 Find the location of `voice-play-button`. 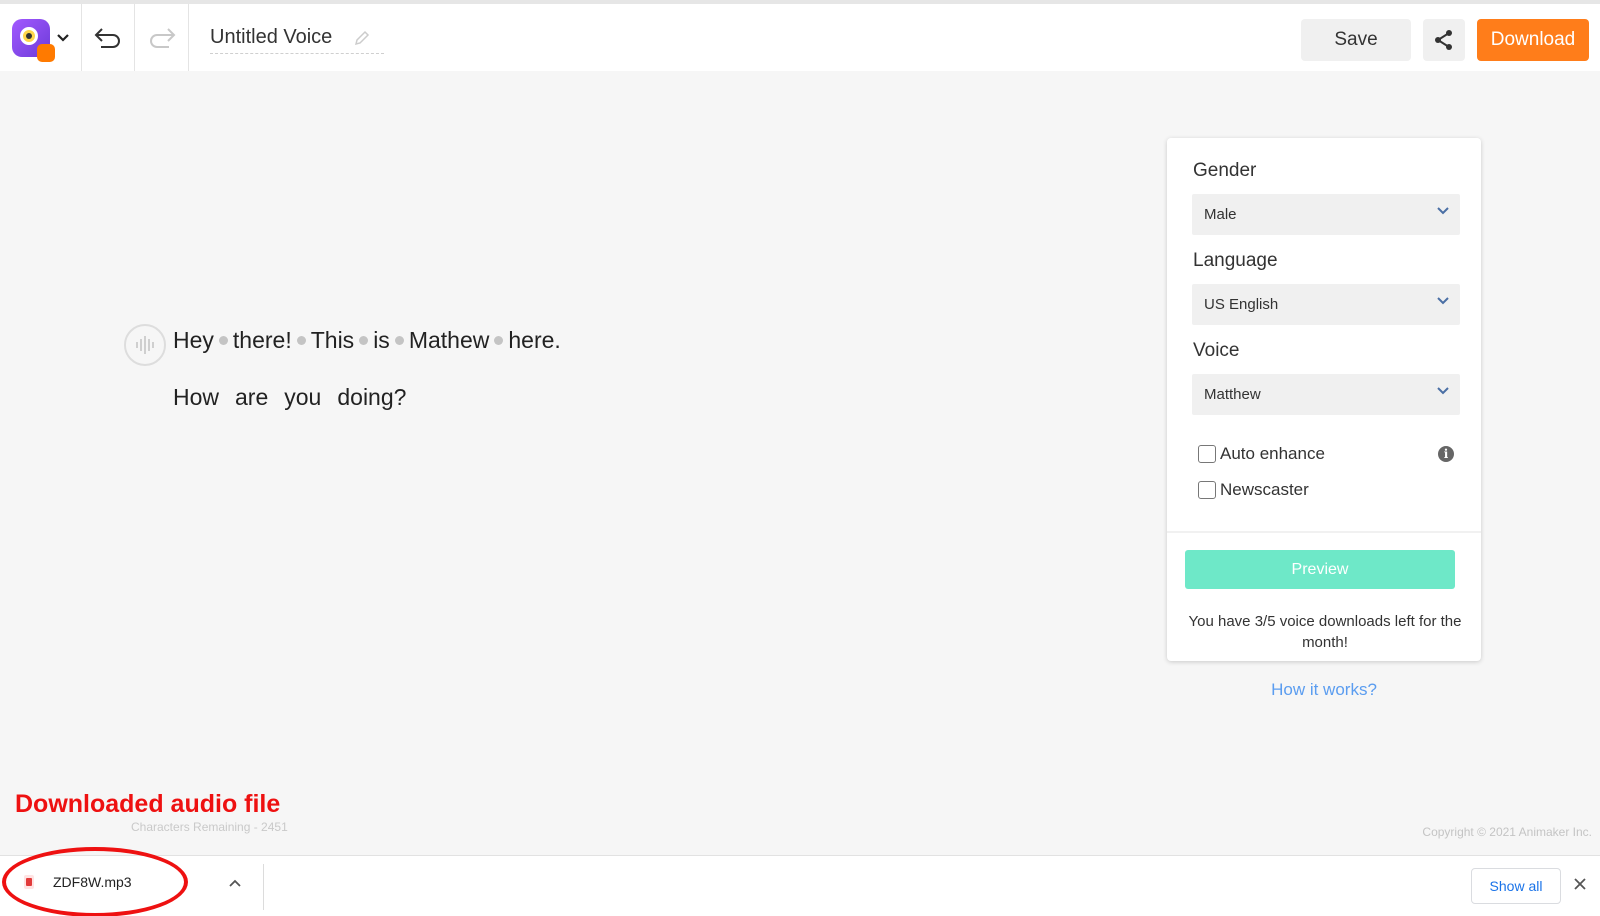

voice-play-button is located at coordinates (145, 345).